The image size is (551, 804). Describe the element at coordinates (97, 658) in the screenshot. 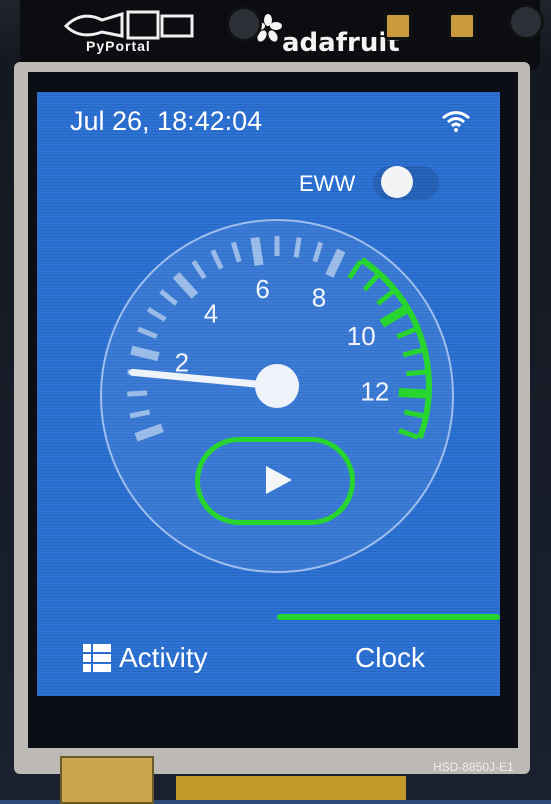

I see `grid-icon` at that location.